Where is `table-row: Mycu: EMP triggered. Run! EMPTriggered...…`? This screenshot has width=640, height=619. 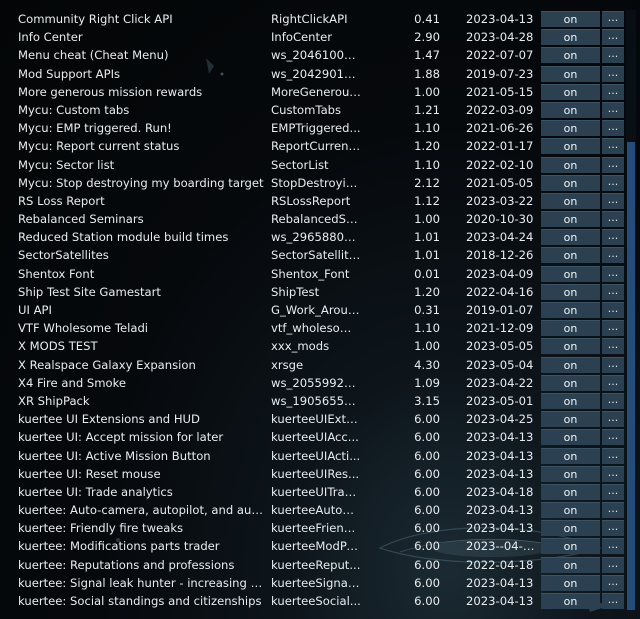 table-row: Mycu: EMP triggered. Run! EMPTriggered...… is located at coordinates (313, 128).